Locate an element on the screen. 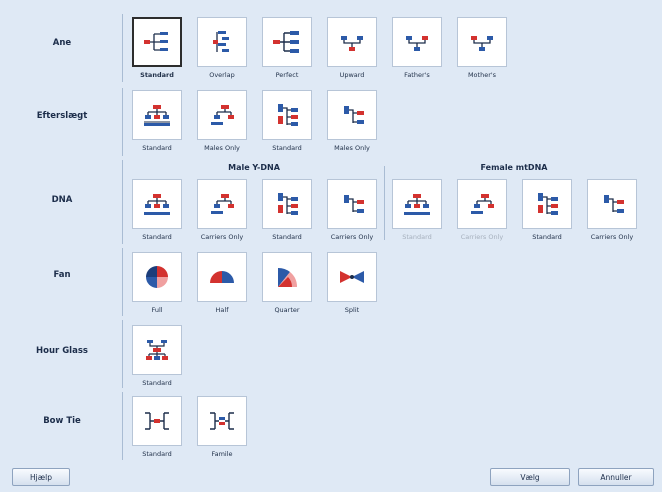 The width and height of the screenshot is (662, 492). half-fan-icon is located at coordinates (222, 277).